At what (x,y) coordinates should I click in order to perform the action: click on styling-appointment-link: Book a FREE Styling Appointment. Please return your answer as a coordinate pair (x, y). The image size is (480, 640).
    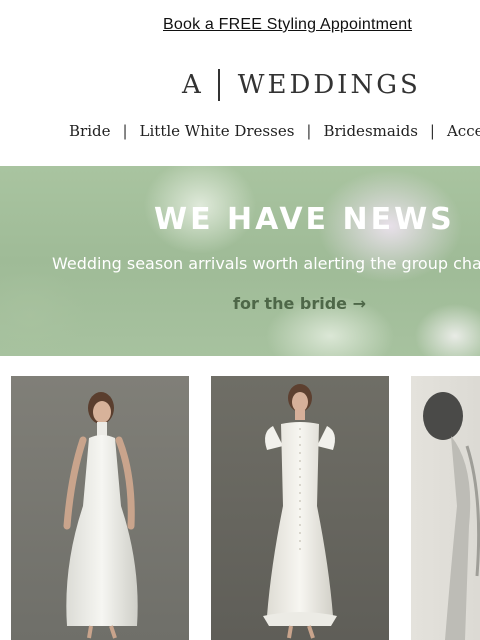
    Looking at the image, I should click on (287, 25).